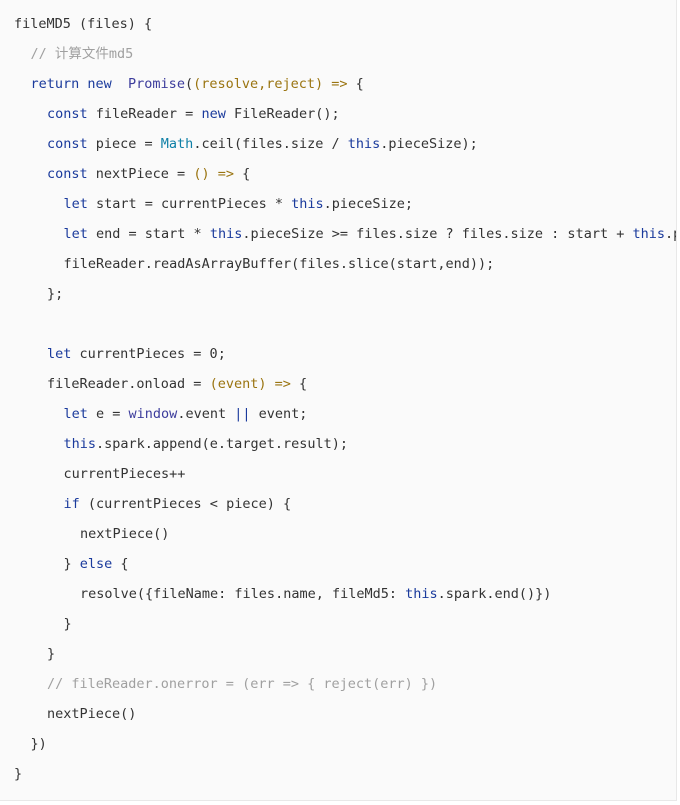 This screenshot has height=805, width=680. I want to click on code-token: // 计算文件md5, so click(82, 54).